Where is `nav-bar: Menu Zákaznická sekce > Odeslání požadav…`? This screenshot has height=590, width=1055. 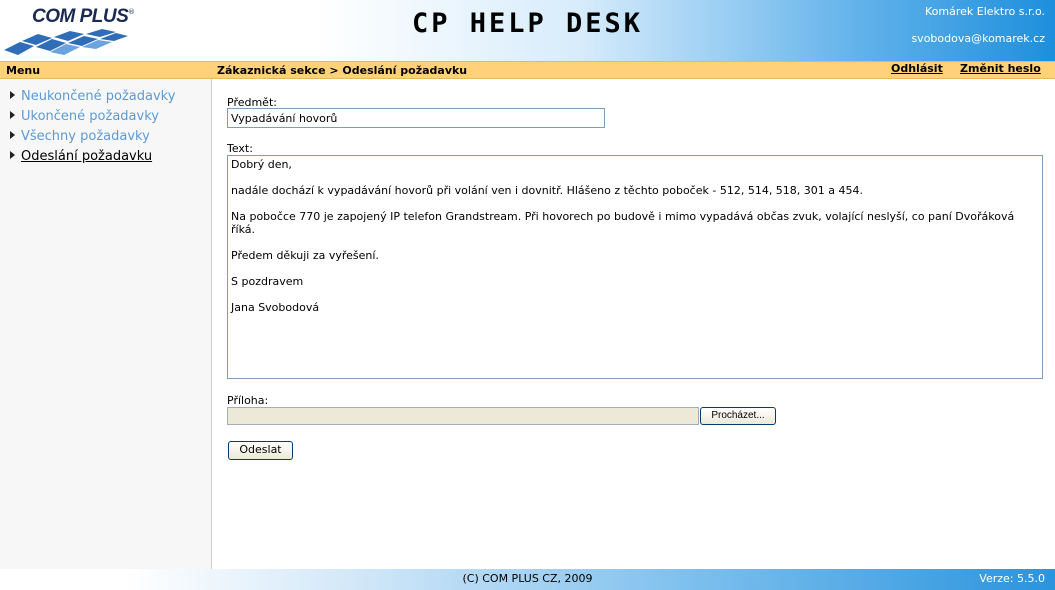 nav-bar: Menu Zákaznická sekce > Odeslání požadav… is located at coordinates (527, 70).